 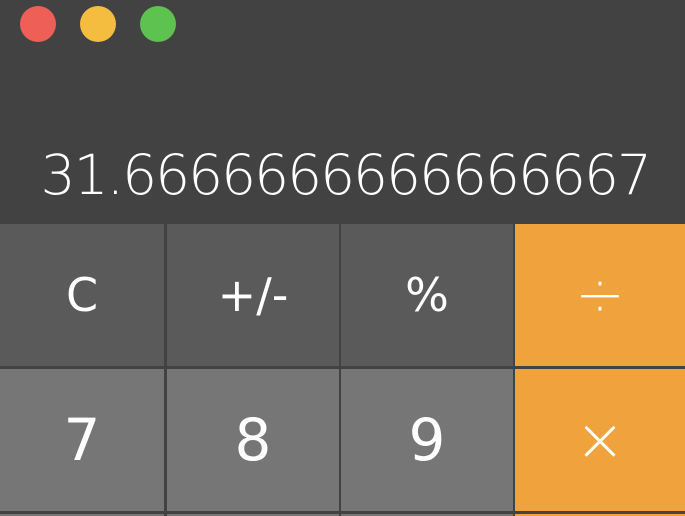 I want to click on multiply-label: ×, so click(x=600, y=440).